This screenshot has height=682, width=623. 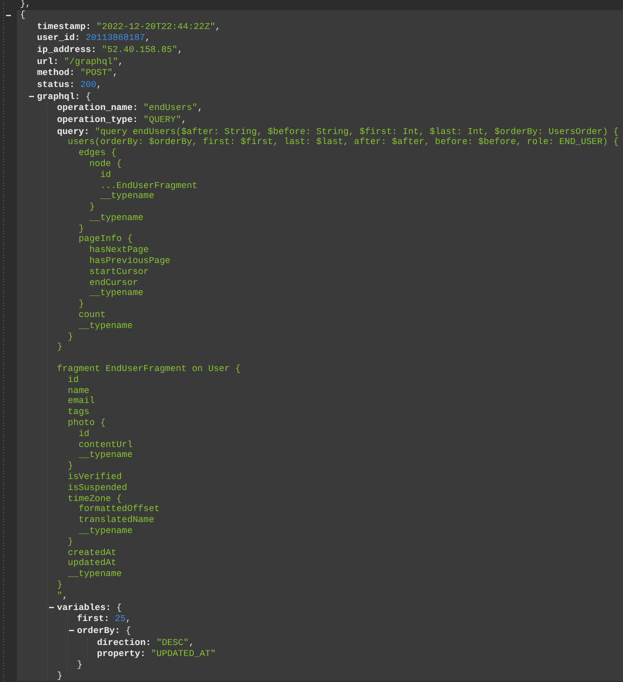 I want to click on string-value: ", so click(x=59, y=595).